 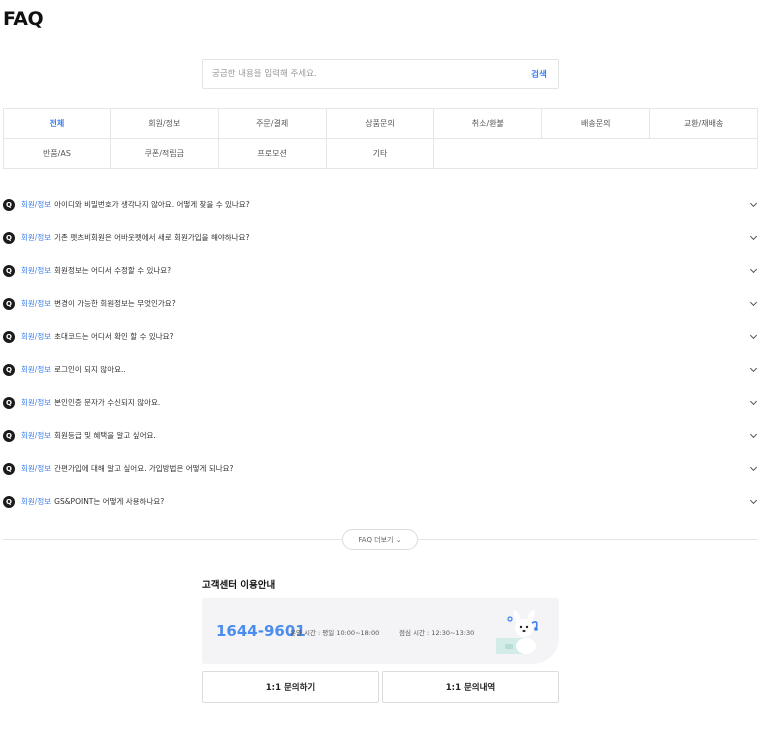 I want to click on tab-cancel-refund: 취소/환불, so click(x=488, y=124).